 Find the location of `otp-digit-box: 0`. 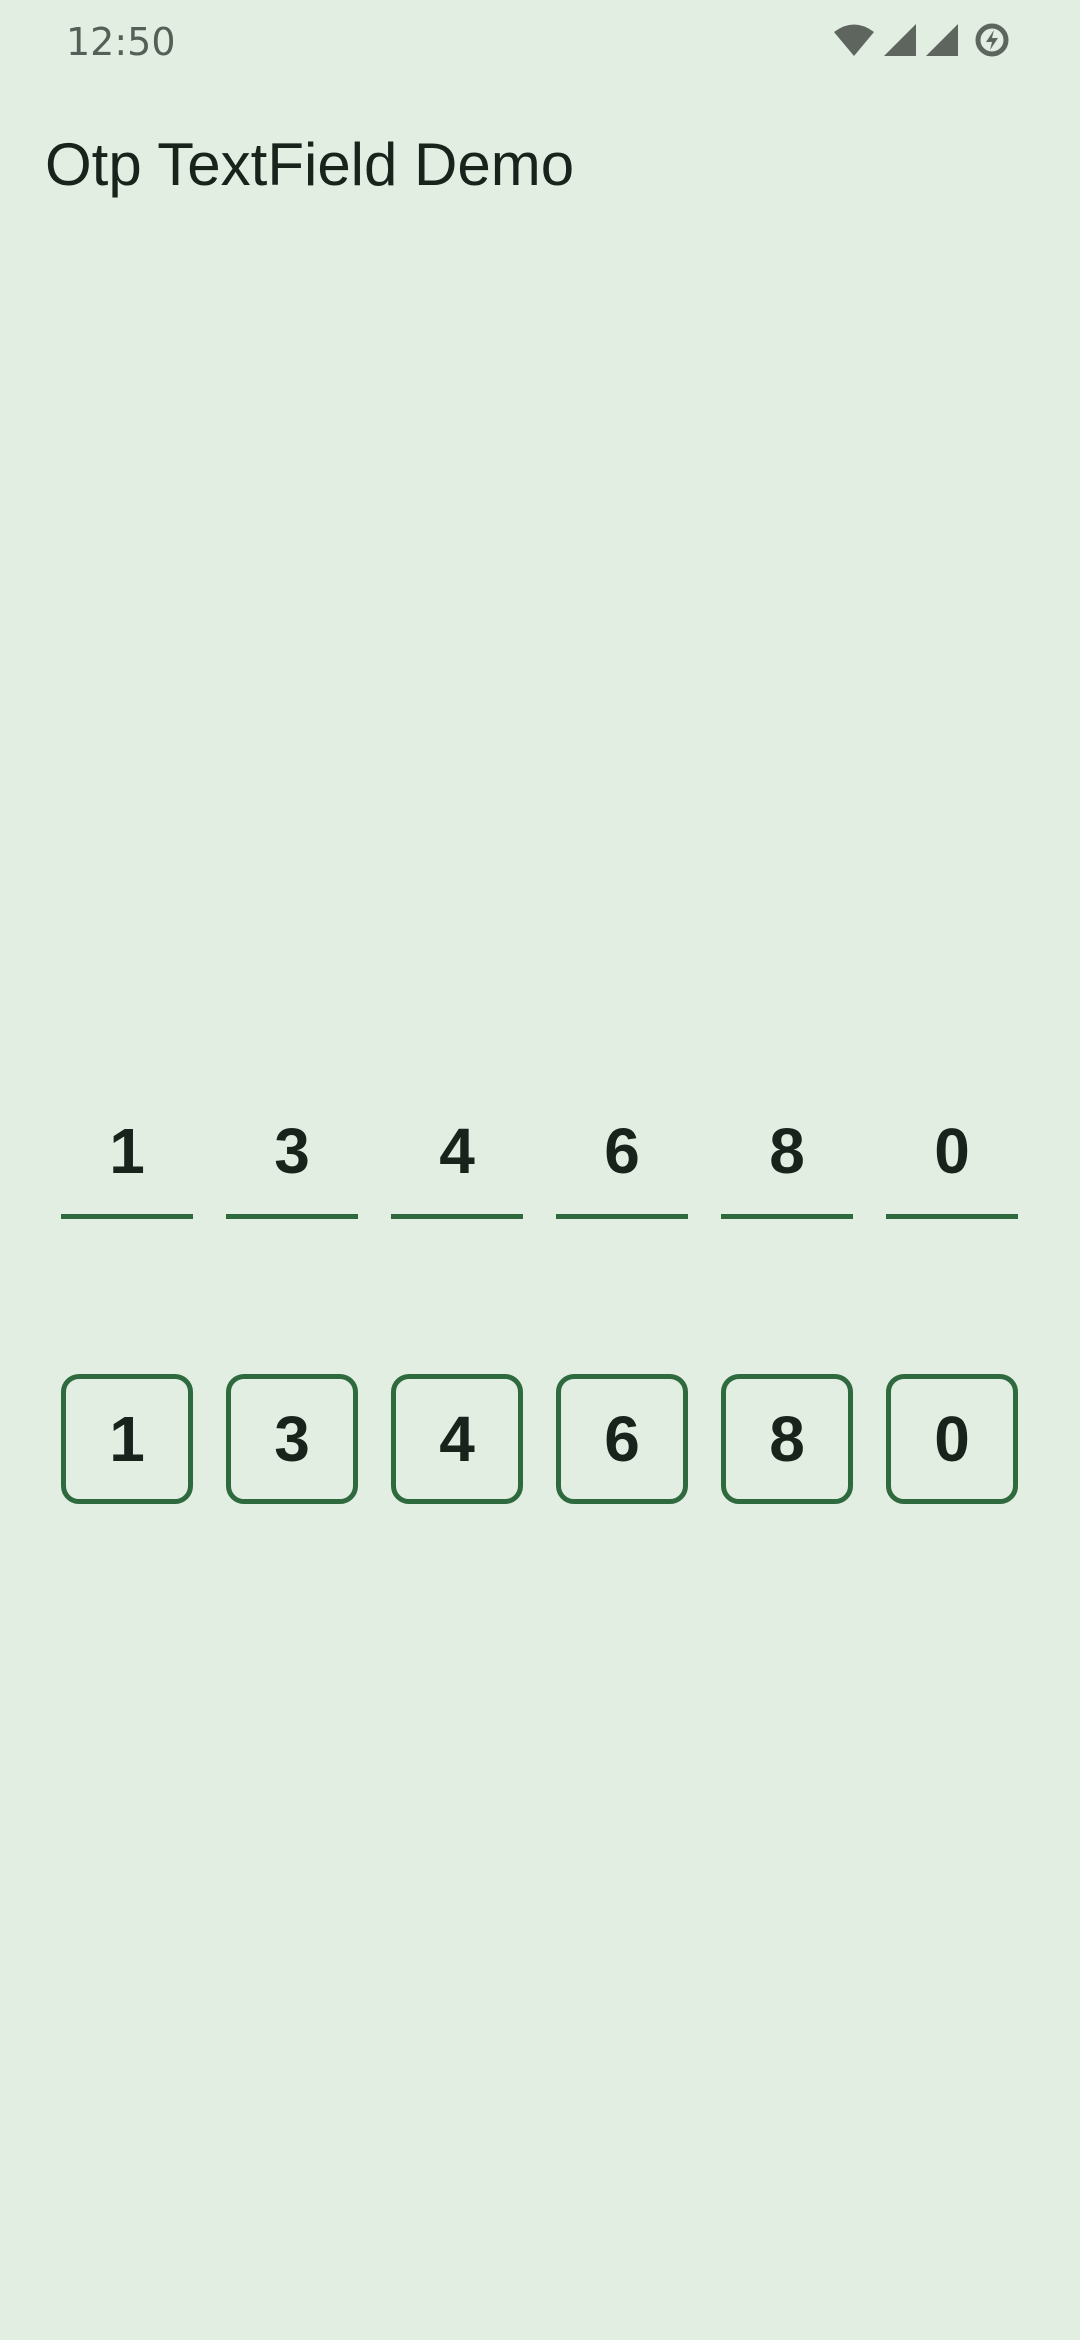

otp-digit-box: 0 is located at coordinates (952, 1439).